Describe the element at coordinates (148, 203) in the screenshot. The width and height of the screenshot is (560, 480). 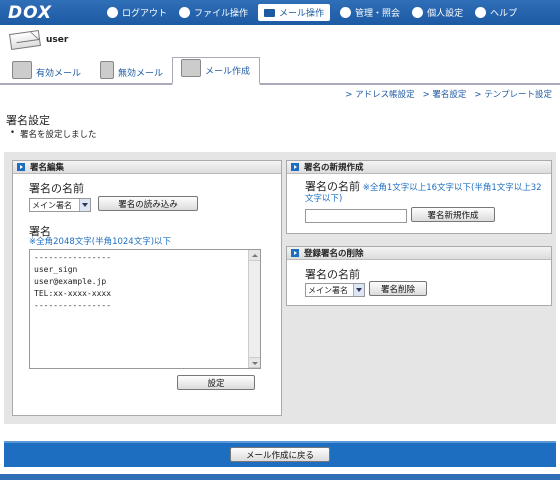
I see `load-signature-button: 署名の読み込み` at that location.